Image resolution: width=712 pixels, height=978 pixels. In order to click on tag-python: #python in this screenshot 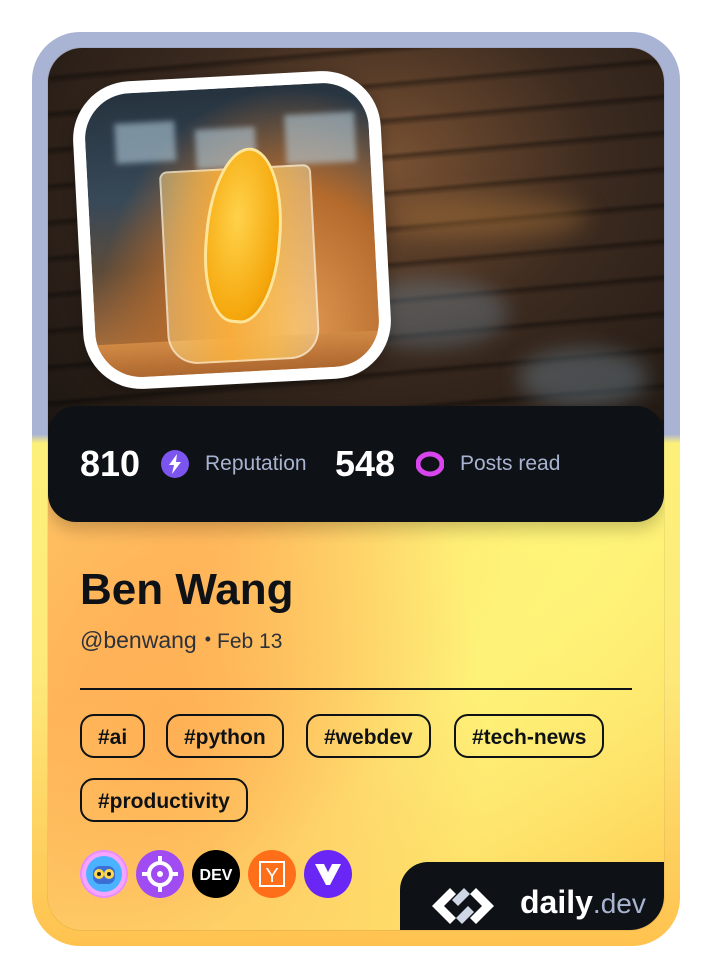, I will do `click(225, 736)`.